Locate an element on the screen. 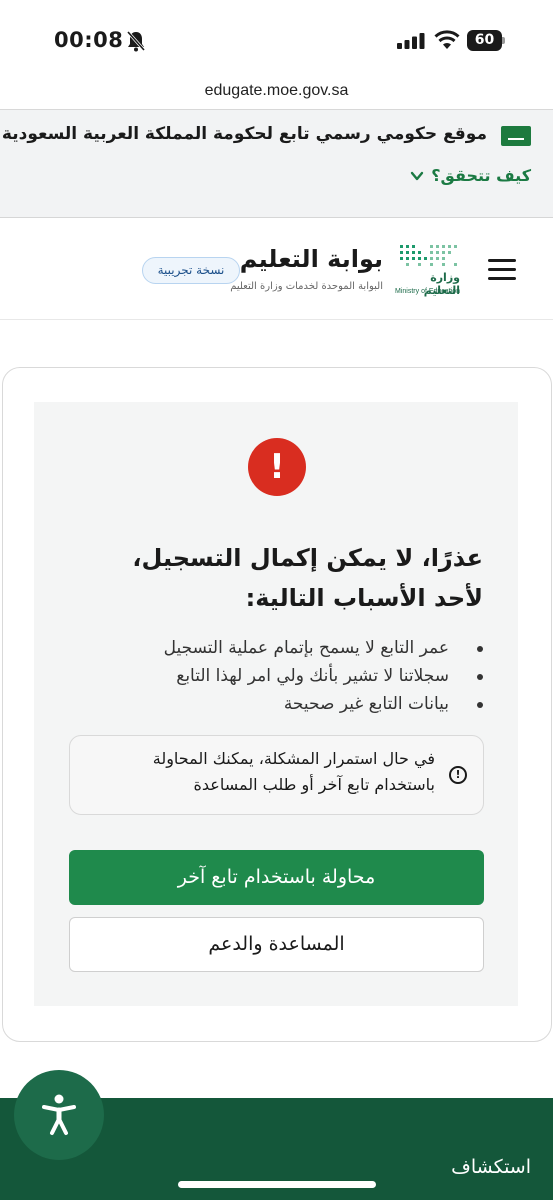 This screenshot has width=553, height=1200. list-item: بيانات التابع غير صحيحة is located at coordinates (324, 704).